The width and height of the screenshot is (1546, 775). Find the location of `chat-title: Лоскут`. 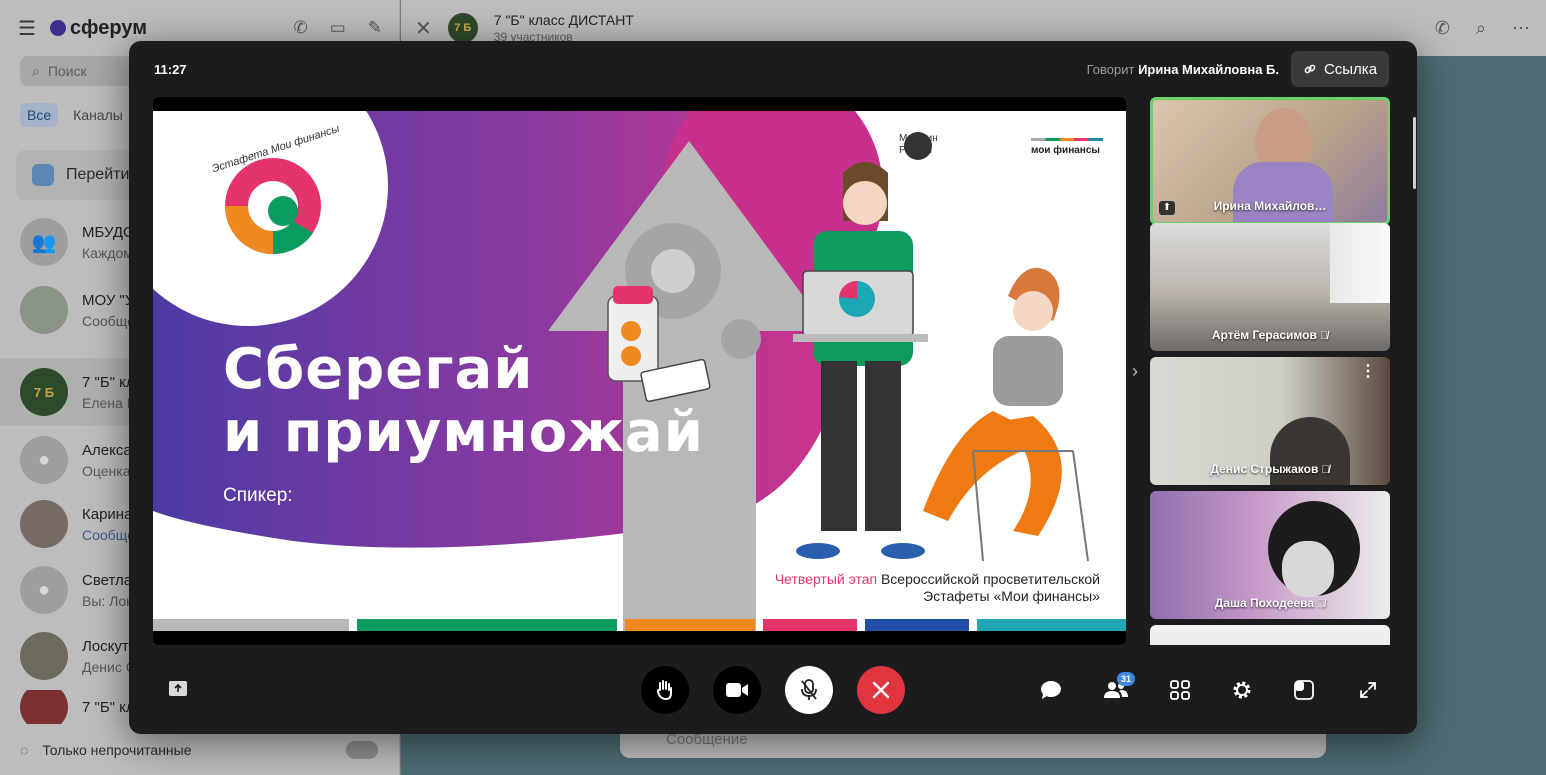

chat-title: Лоскут is located at coordinates (105, 646).